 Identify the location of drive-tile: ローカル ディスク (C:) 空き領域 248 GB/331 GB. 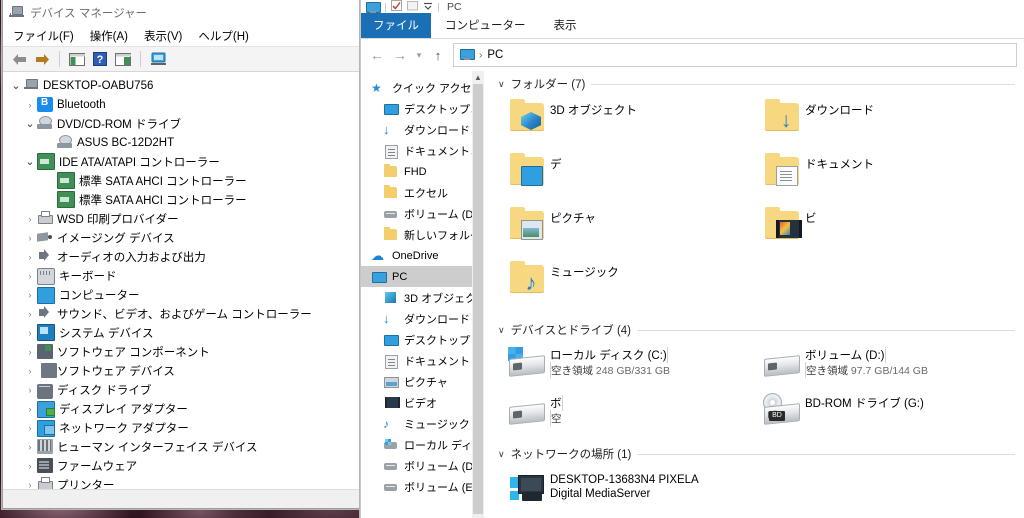
(625, 367).